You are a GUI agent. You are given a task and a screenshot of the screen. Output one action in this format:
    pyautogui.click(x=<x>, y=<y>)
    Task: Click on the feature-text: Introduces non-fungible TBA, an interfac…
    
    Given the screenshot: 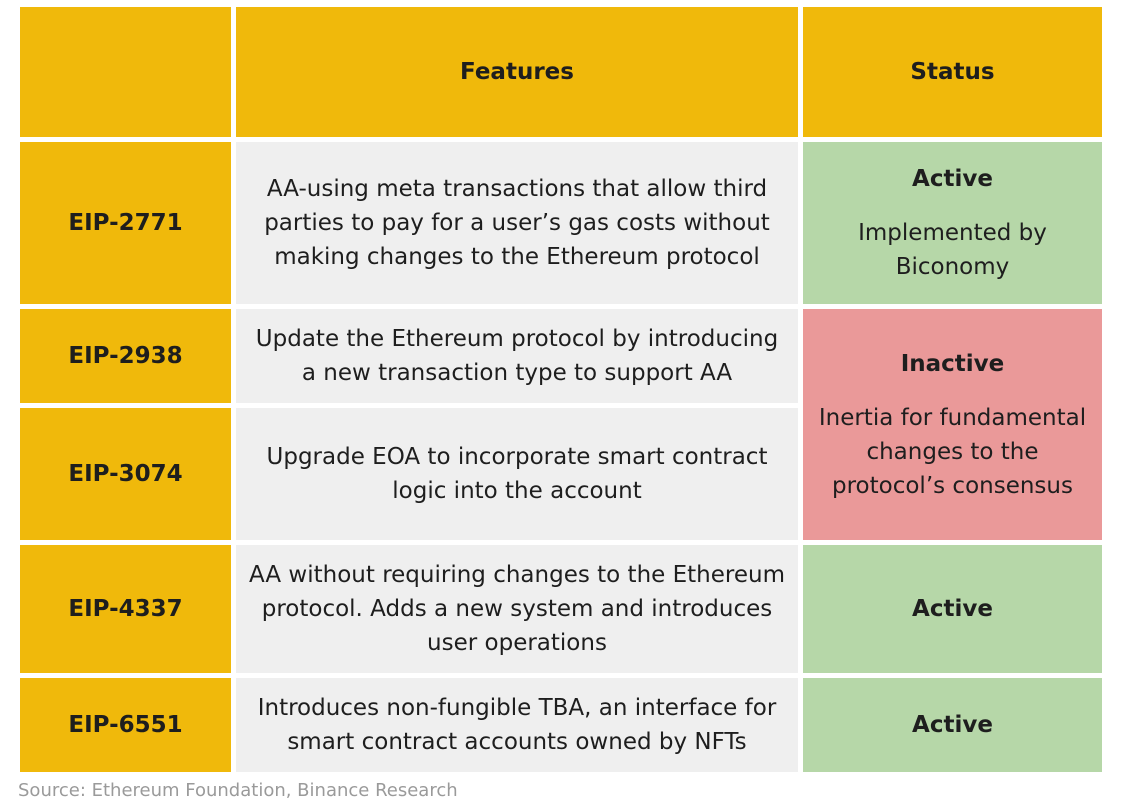 What is the action you would take?
    pyautogui.click(x=517, y=725)
    